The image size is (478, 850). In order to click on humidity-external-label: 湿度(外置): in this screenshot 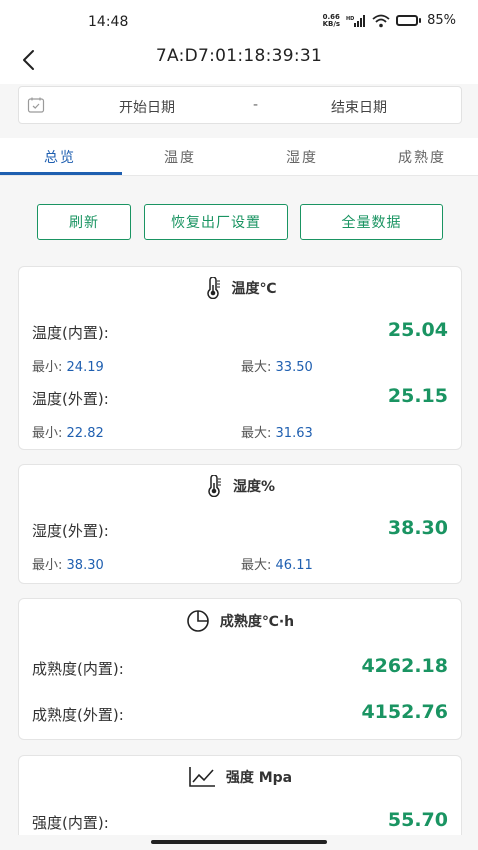, I will do `click(70, 531)`.